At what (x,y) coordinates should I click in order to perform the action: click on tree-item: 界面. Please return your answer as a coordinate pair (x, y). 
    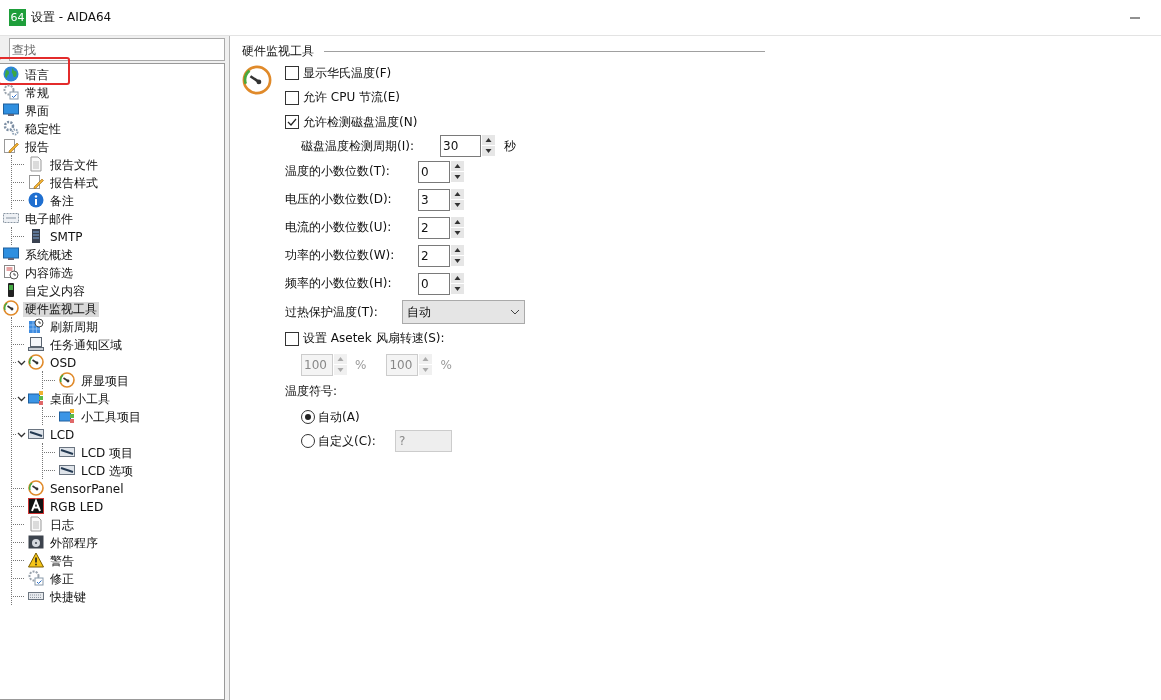
    Looking at the image, I should click on (37, 111).